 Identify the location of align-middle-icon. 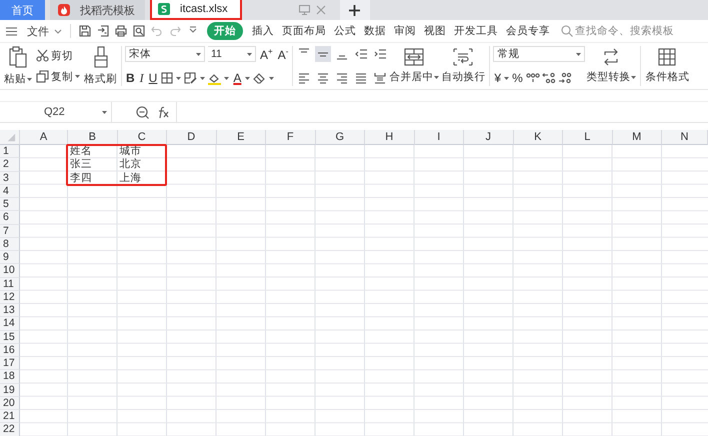
(323, 54).